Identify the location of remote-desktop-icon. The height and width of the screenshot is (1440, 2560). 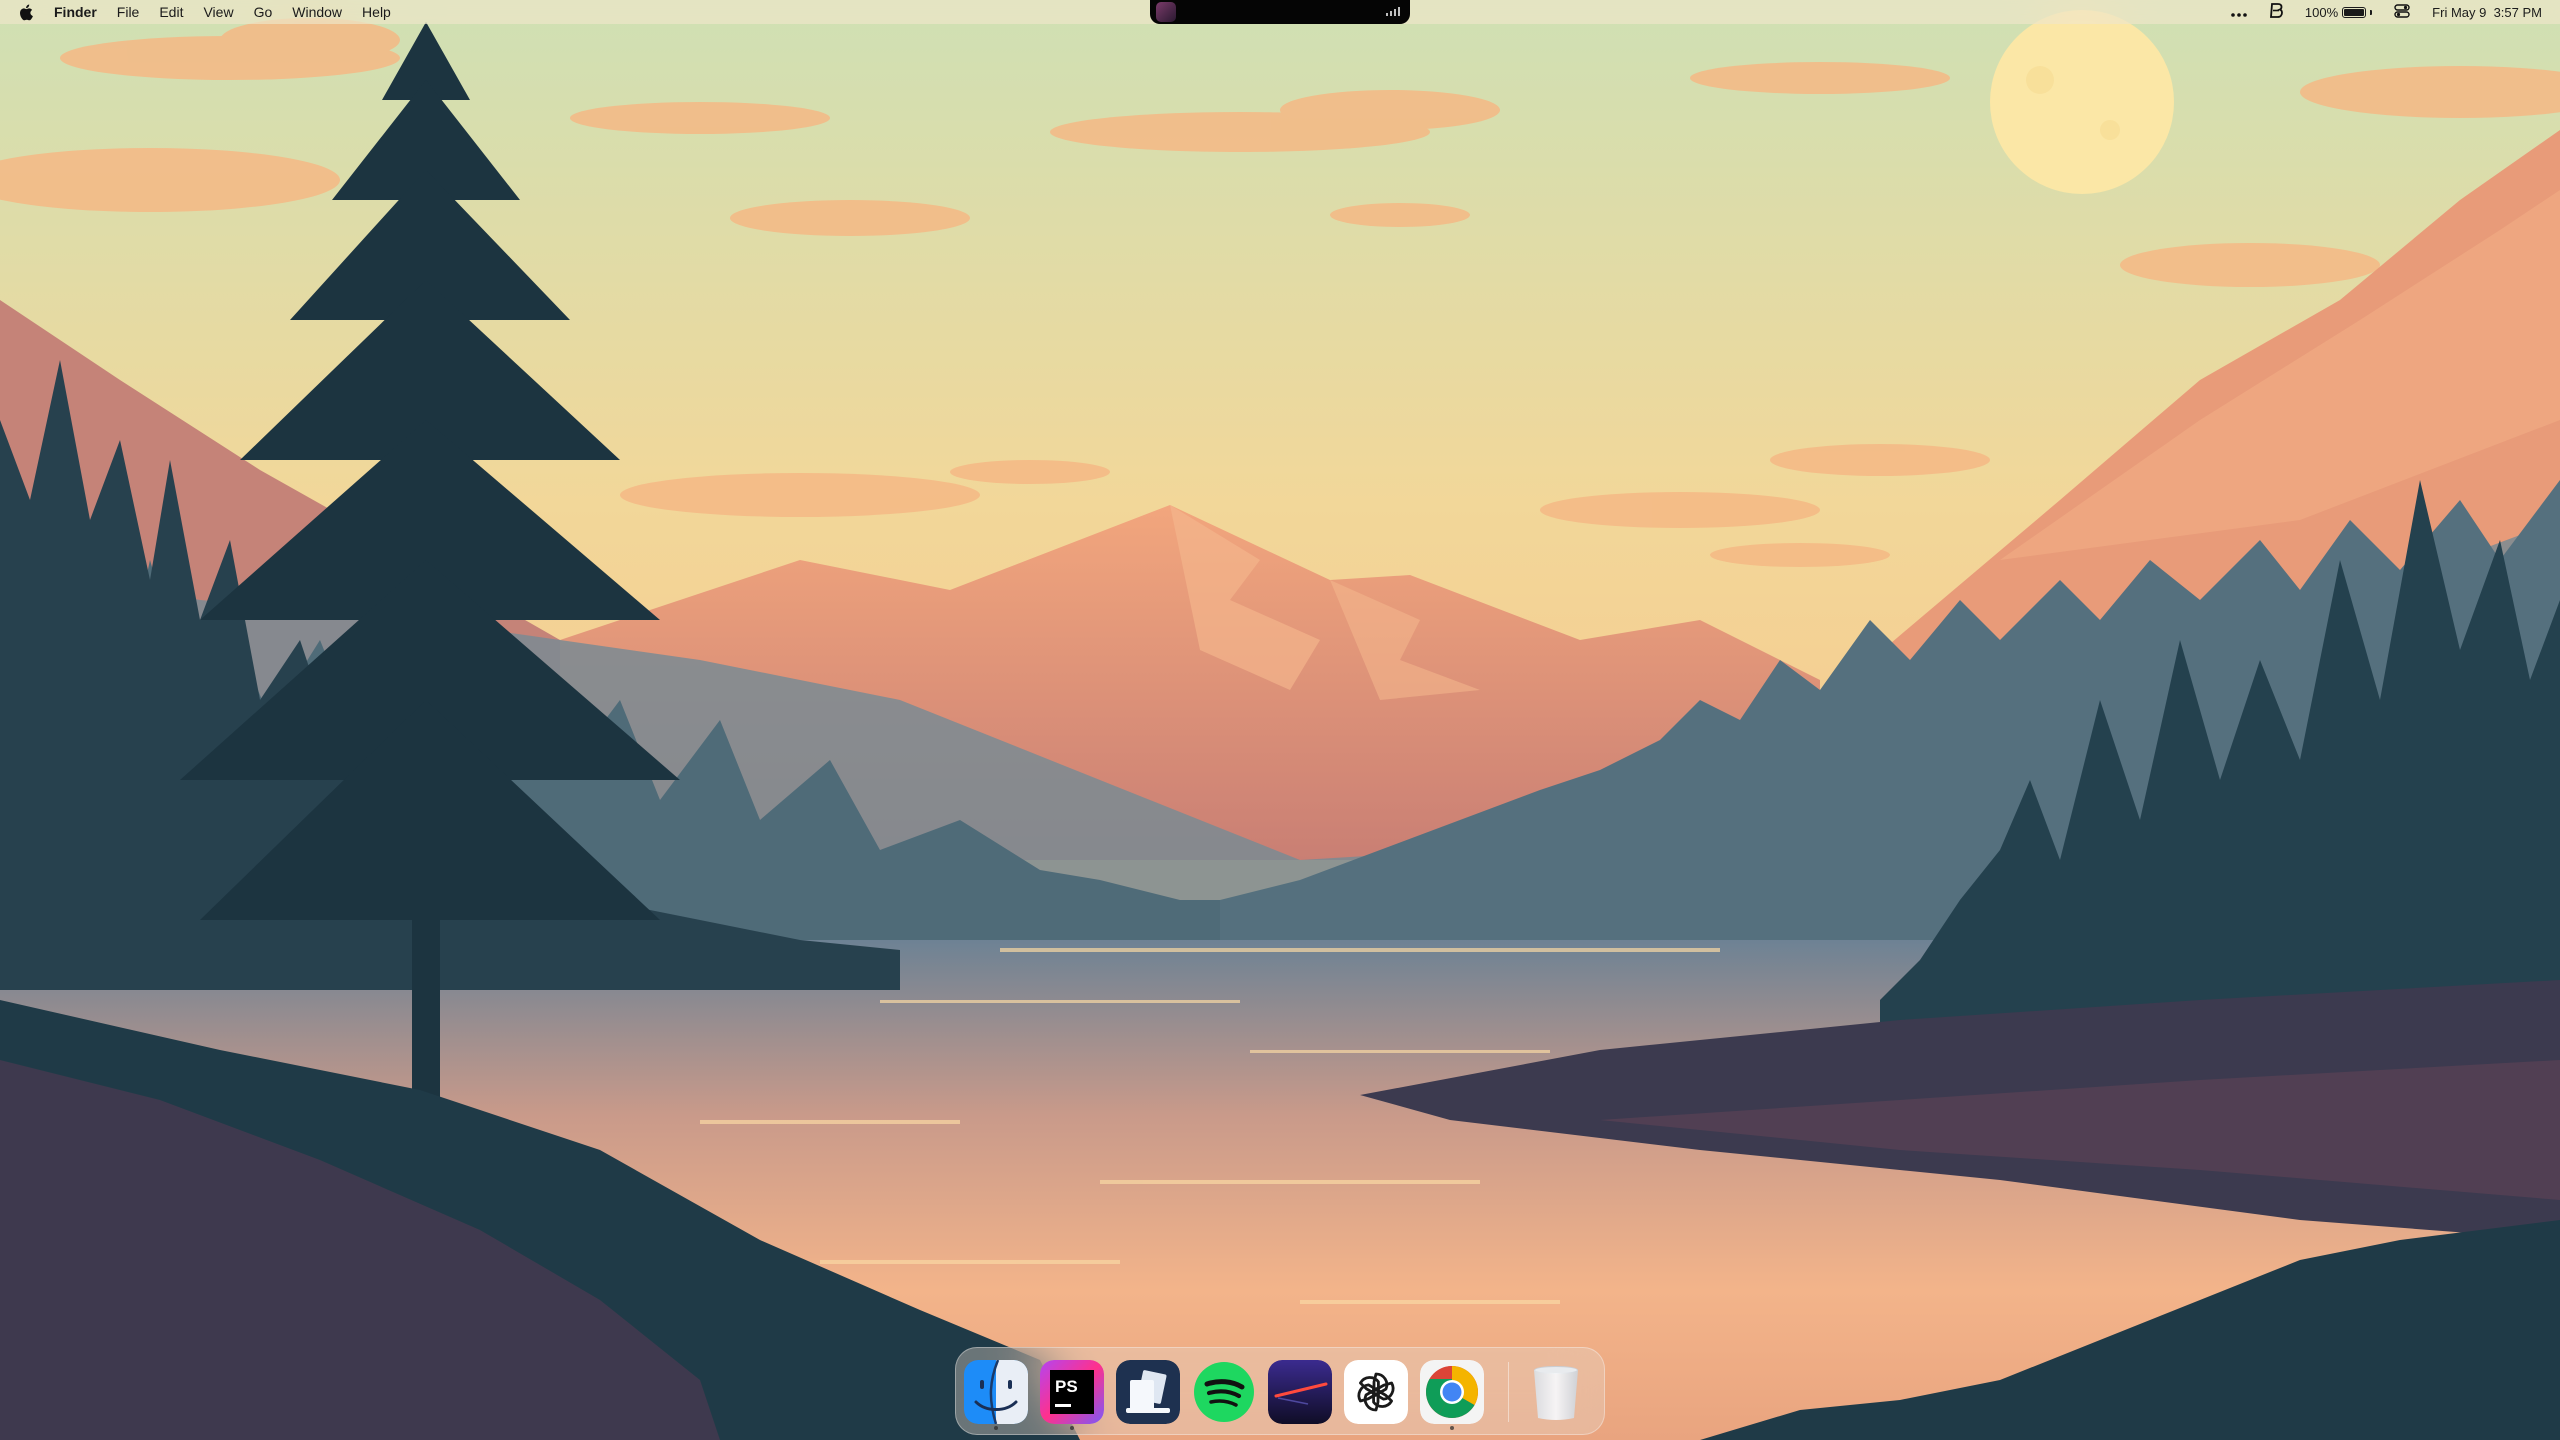
(1148, 1392).